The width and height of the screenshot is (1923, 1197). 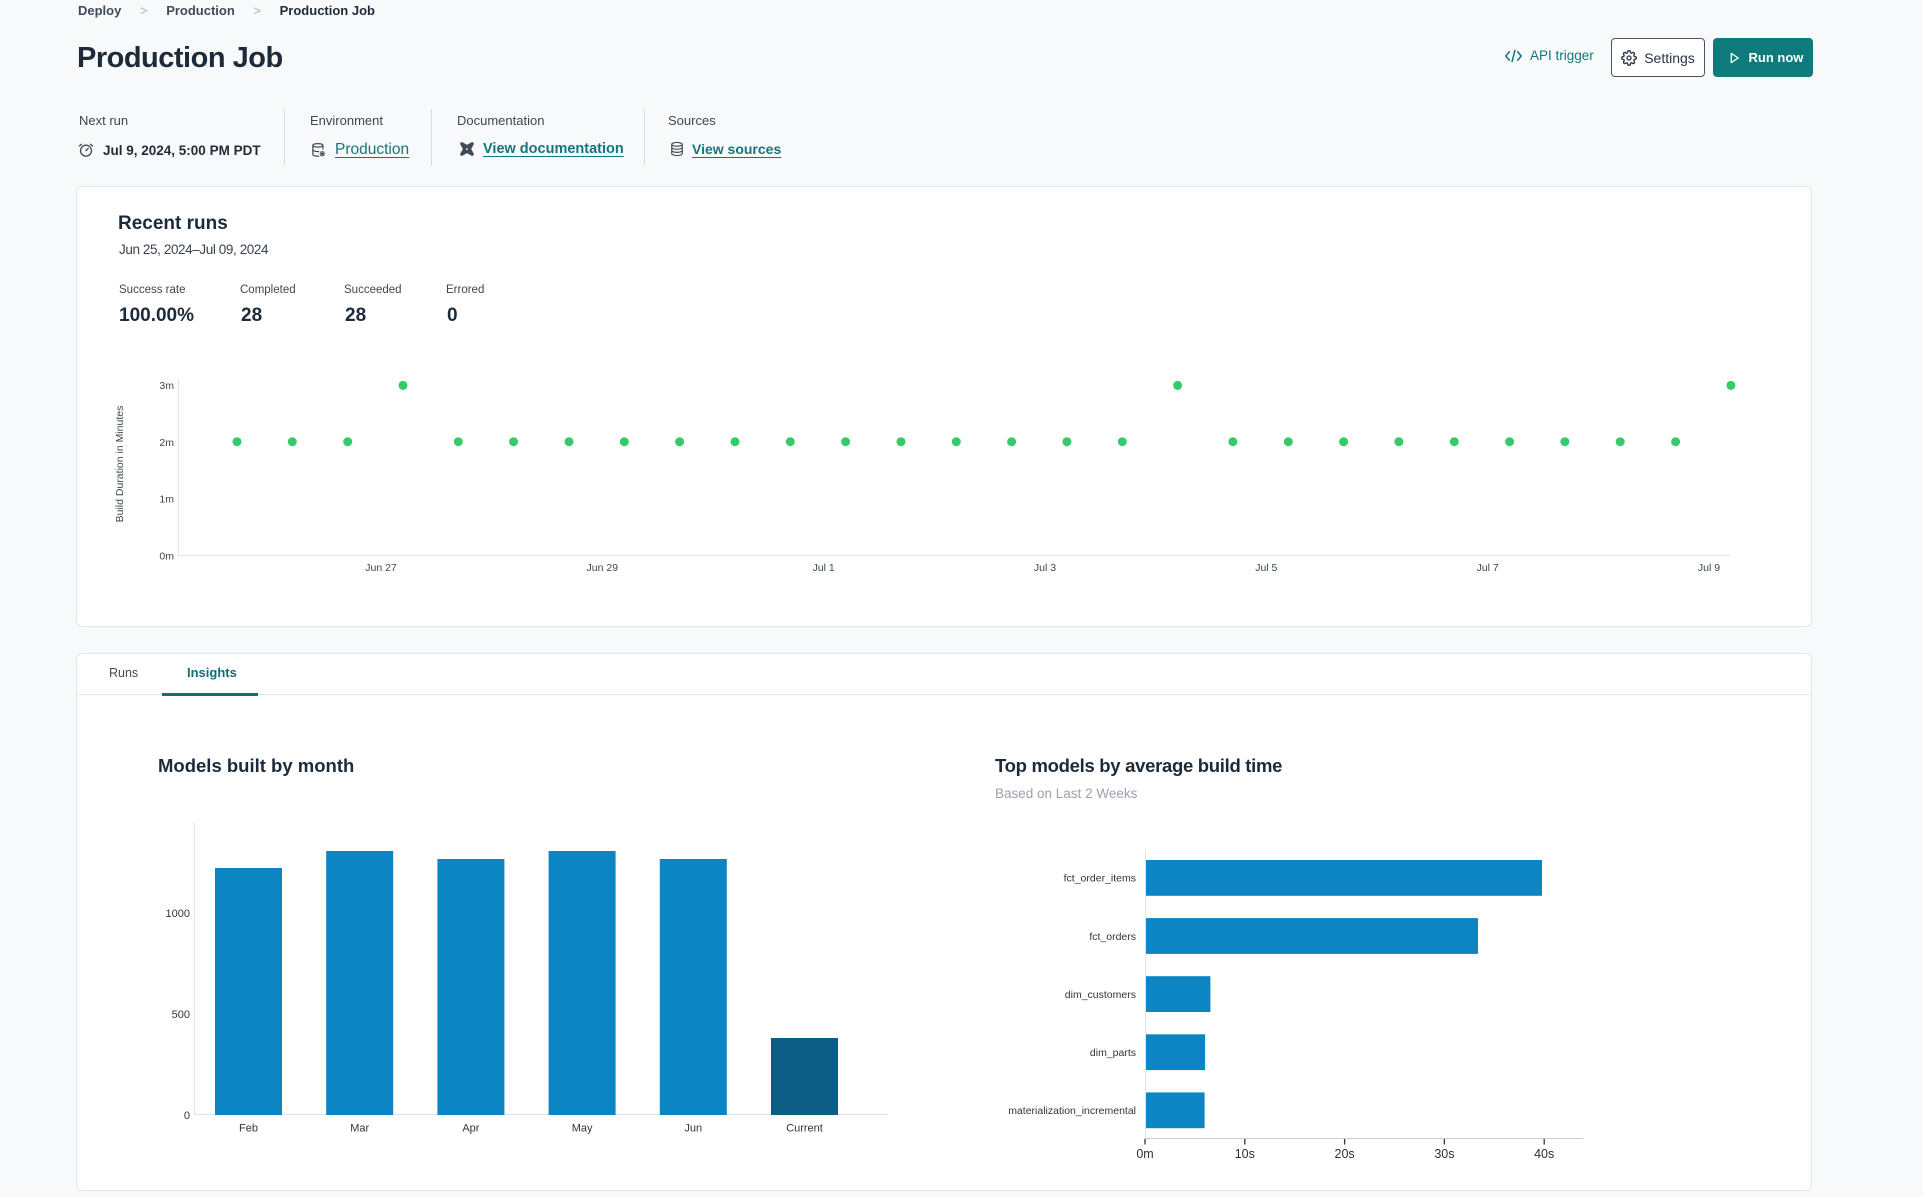 I want to click on svg-text: 30s, so click(x=1444, y=1154).